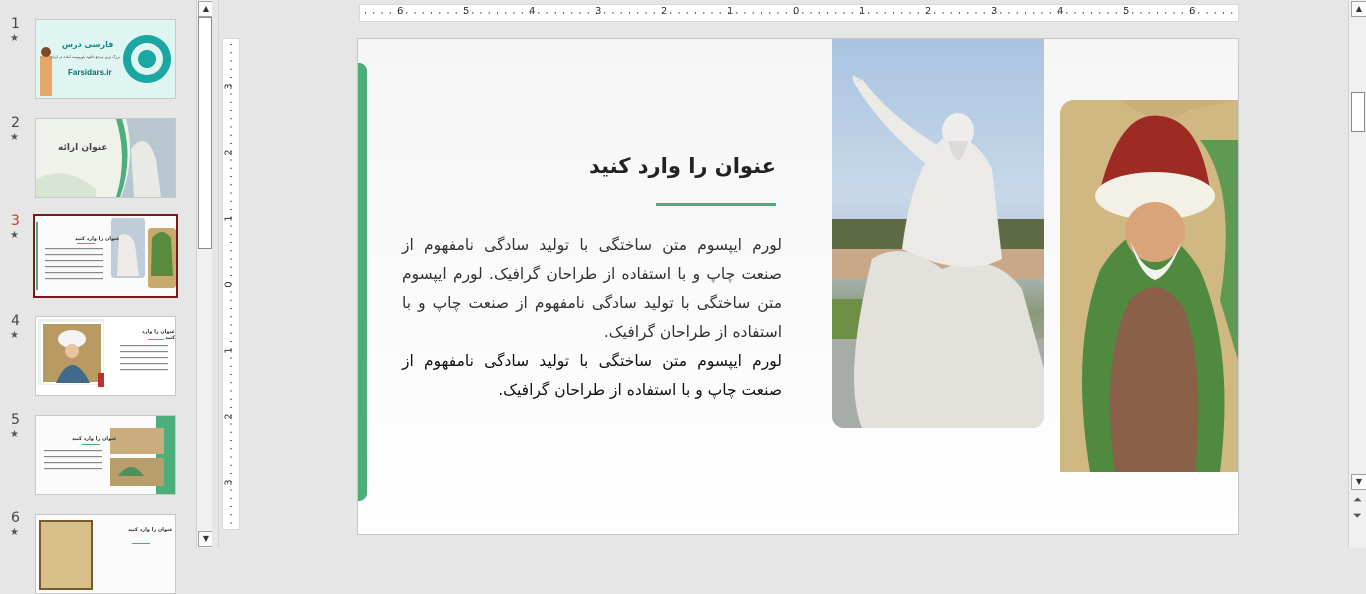 This screenshot has height=594, width=1366. I want to click on double-down-icon: ⏷, so click(1357, 516).